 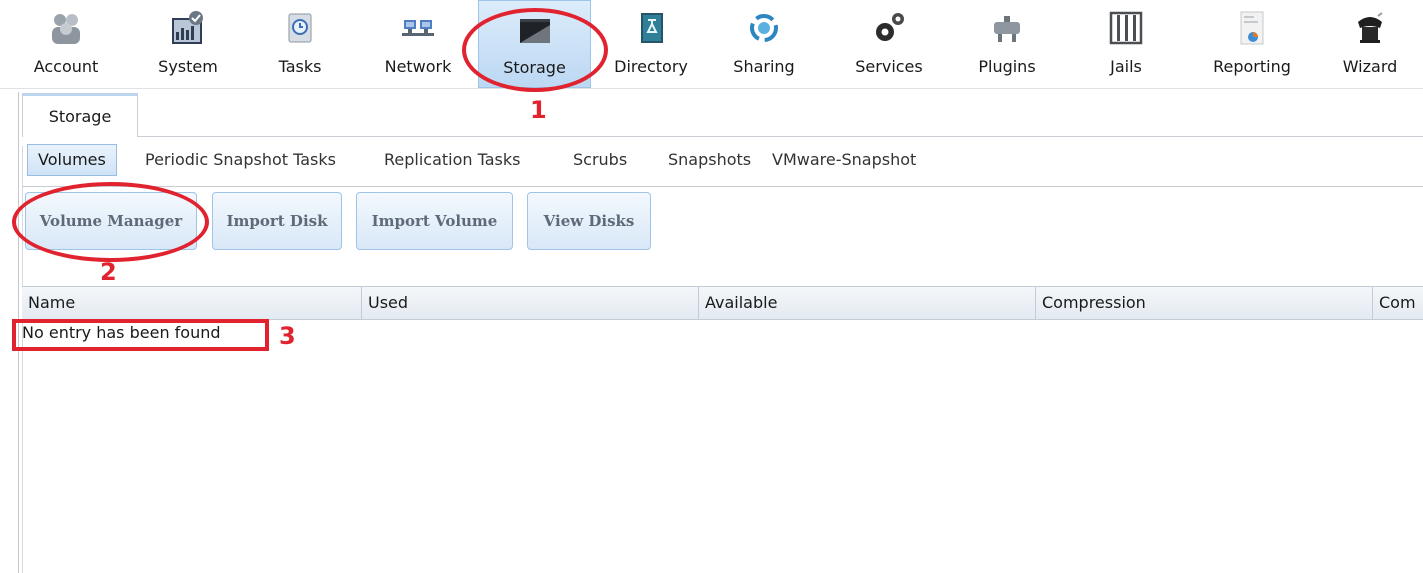 I want to click on tab-storage-label: Storage, so click(x=80, y=116).